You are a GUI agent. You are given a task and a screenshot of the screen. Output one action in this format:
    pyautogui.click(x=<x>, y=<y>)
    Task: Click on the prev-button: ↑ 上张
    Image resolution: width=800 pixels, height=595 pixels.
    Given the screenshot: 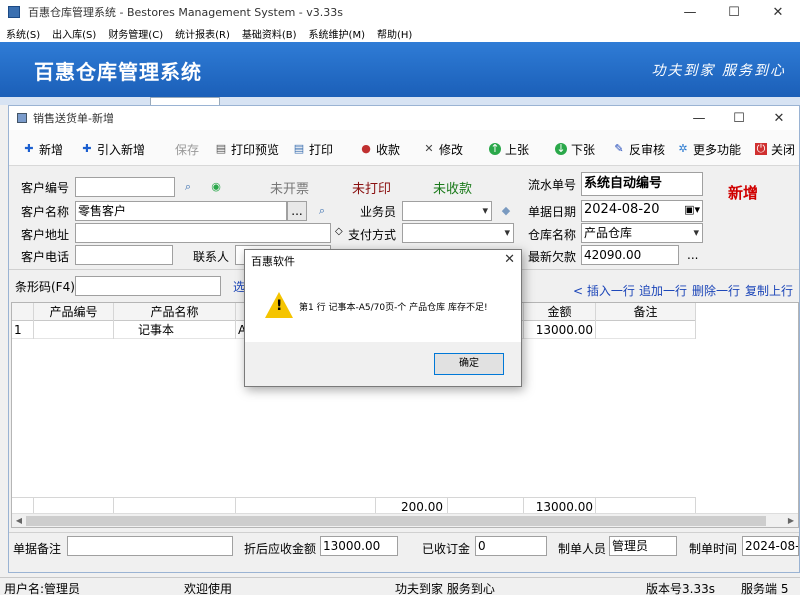 What is the action you would take?
    pyautogui.click(x=509, y=149)
    